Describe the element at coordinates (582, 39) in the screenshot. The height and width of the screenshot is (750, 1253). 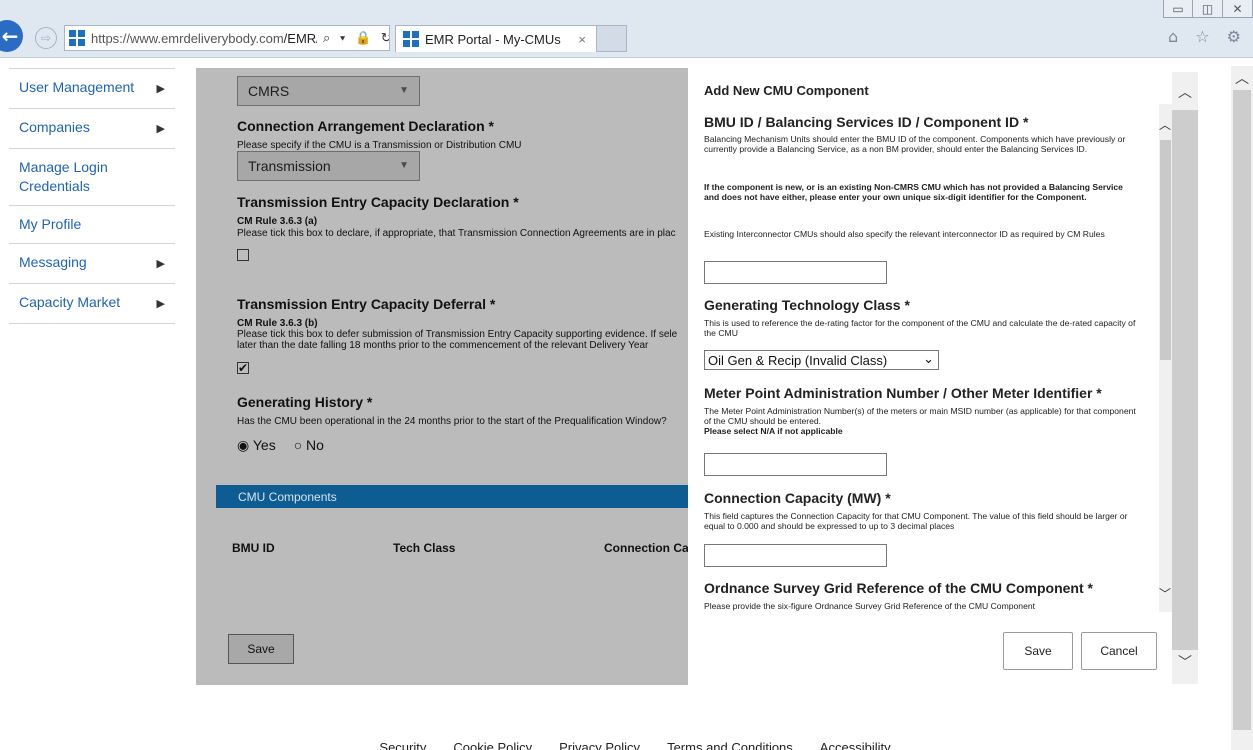
I see `close-tab-icon: ×` at that location.